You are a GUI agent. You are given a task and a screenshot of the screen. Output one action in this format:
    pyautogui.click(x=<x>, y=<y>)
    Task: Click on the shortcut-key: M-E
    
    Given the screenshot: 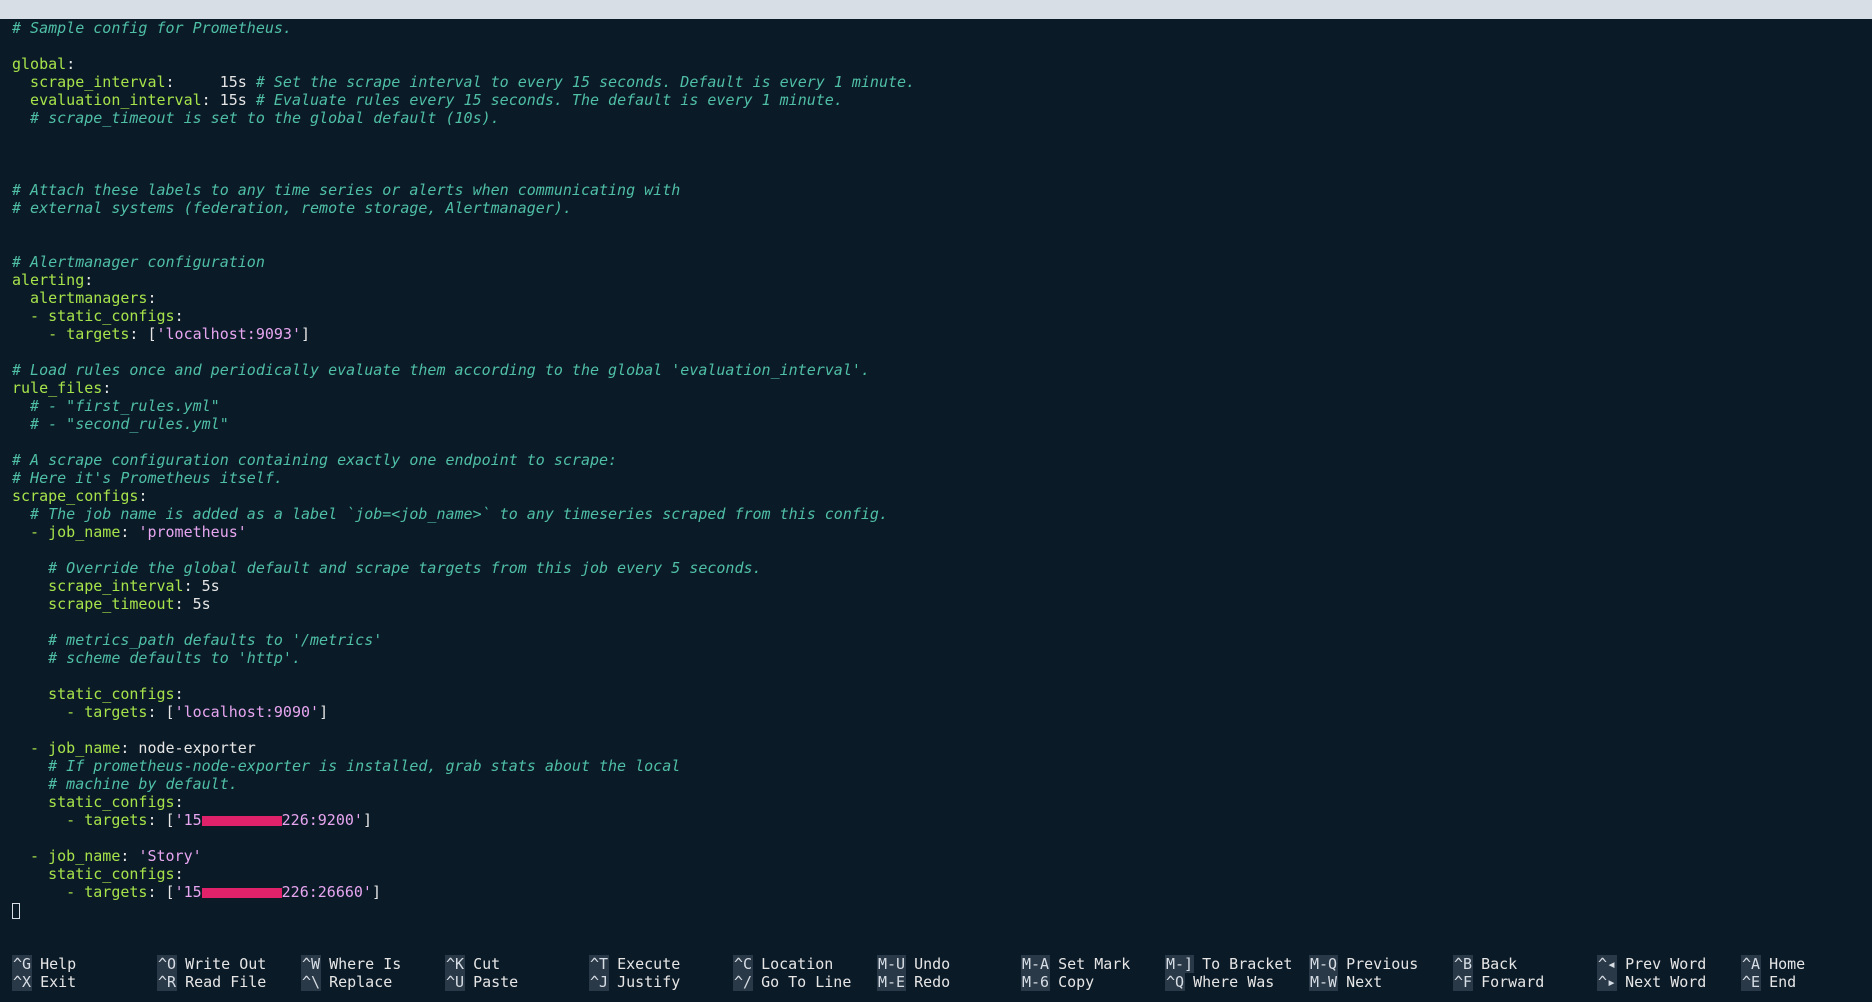 What is the action you would take?
    pyautogui.click(x=892, y=982)
    